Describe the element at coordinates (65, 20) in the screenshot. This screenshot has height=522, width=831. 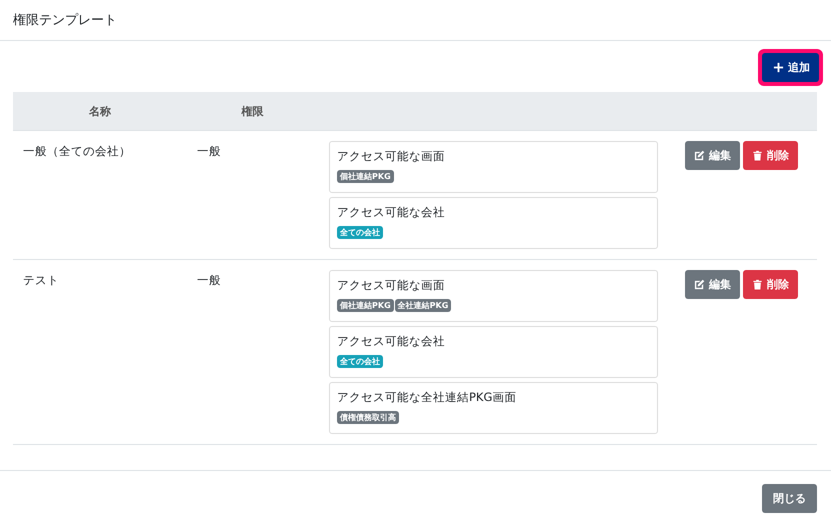
I see `dialog-title: 権限テンプレート` at that location.